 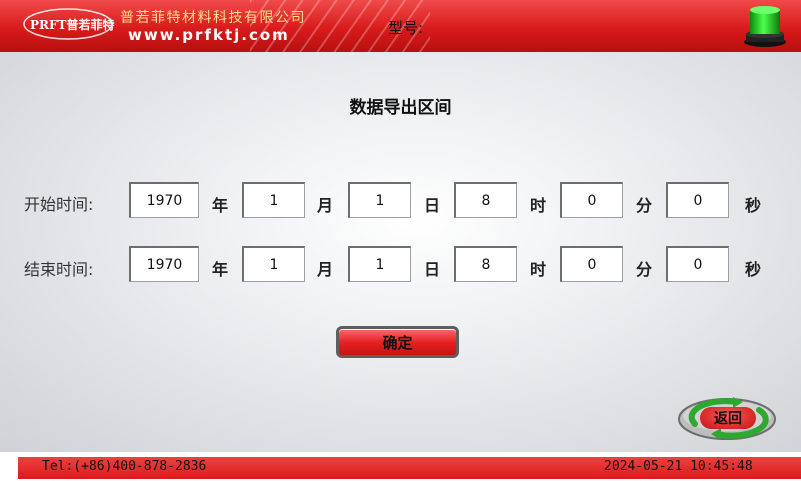 What do you see at coordinates (406, 28) in the screenshot?
I see `model-label: 型号:` at bounding box center [406, 28].